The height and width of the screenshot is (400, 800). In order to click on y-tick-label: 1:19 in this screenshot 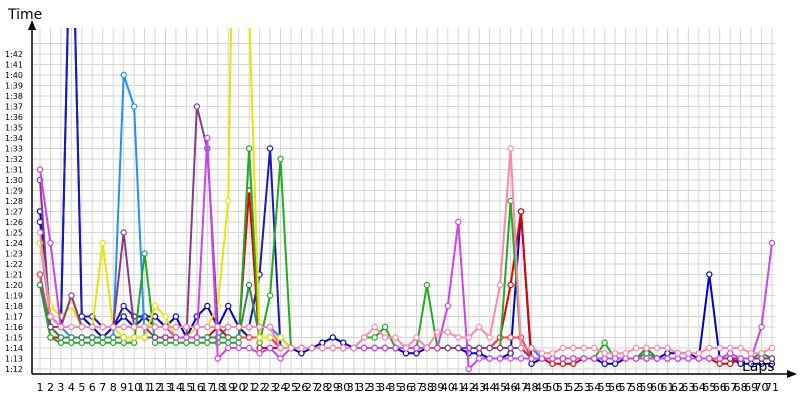, I will do `click(14, 296)`.